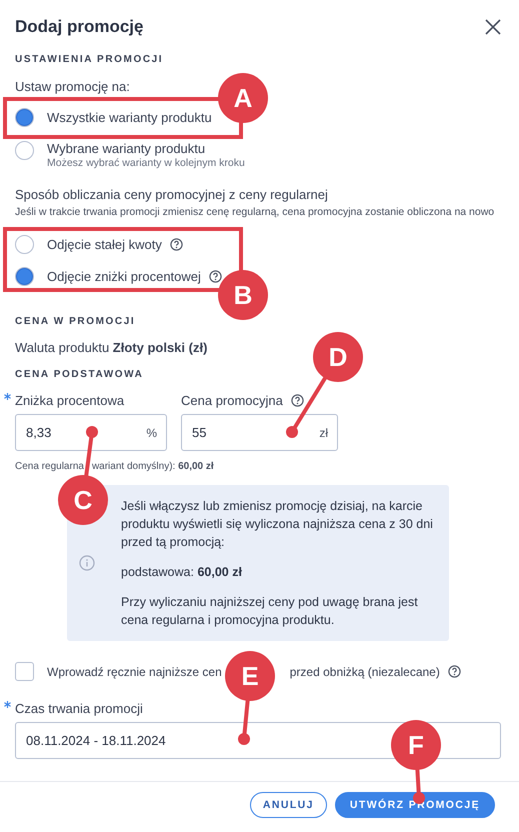 This screenshot has height=832, width=519. What do you see at coordinates (87, 563) in the screenshot?
I see `info-icon` at bounding box center [87, 563].